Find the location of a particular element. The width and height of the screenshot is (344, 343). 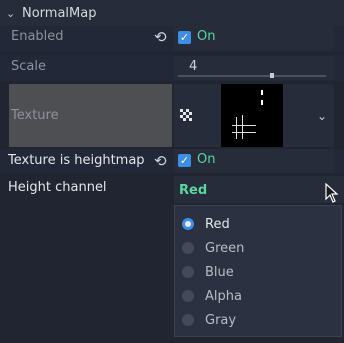

normalmap-section-header: ⌄ NormalMap is located at coordinates (172, 13).